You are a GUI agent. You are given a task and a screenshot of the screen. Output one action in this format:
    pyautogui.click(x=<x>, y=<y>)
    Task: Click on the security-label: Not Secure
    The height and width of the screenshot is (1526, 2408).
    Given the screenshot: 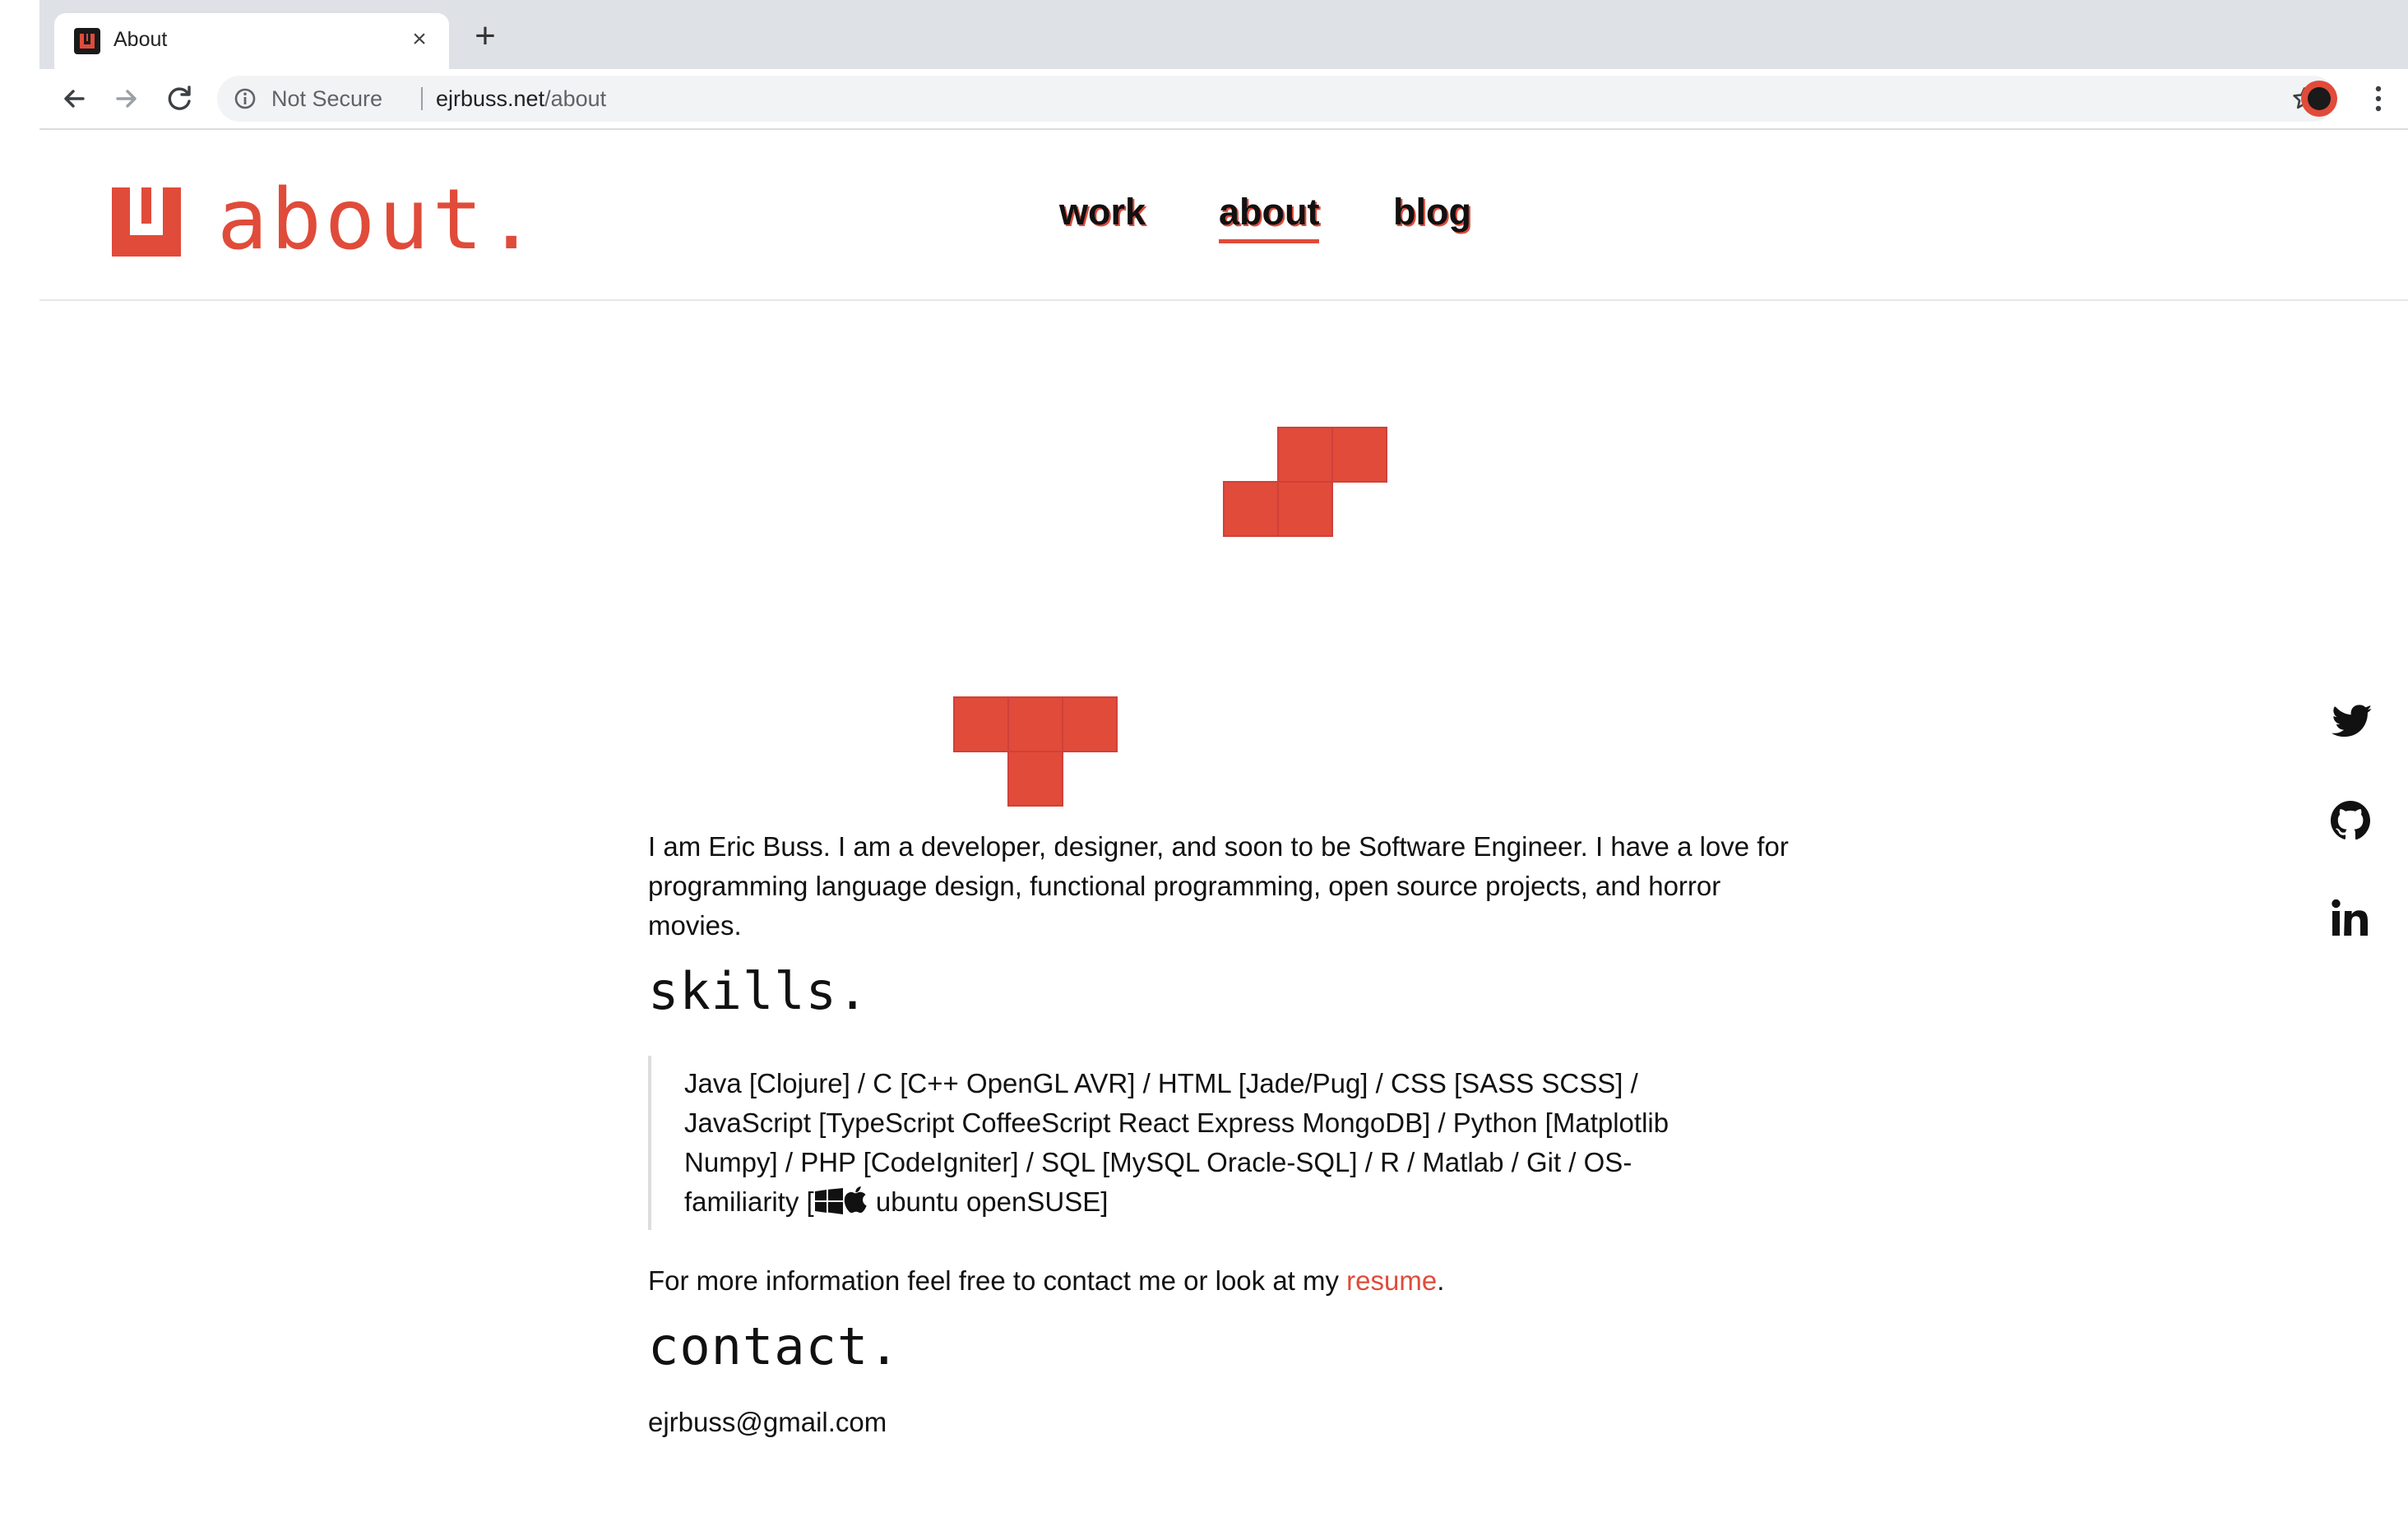 What is the action you would take?
    pyautogui.click(x=327, y=98)
    